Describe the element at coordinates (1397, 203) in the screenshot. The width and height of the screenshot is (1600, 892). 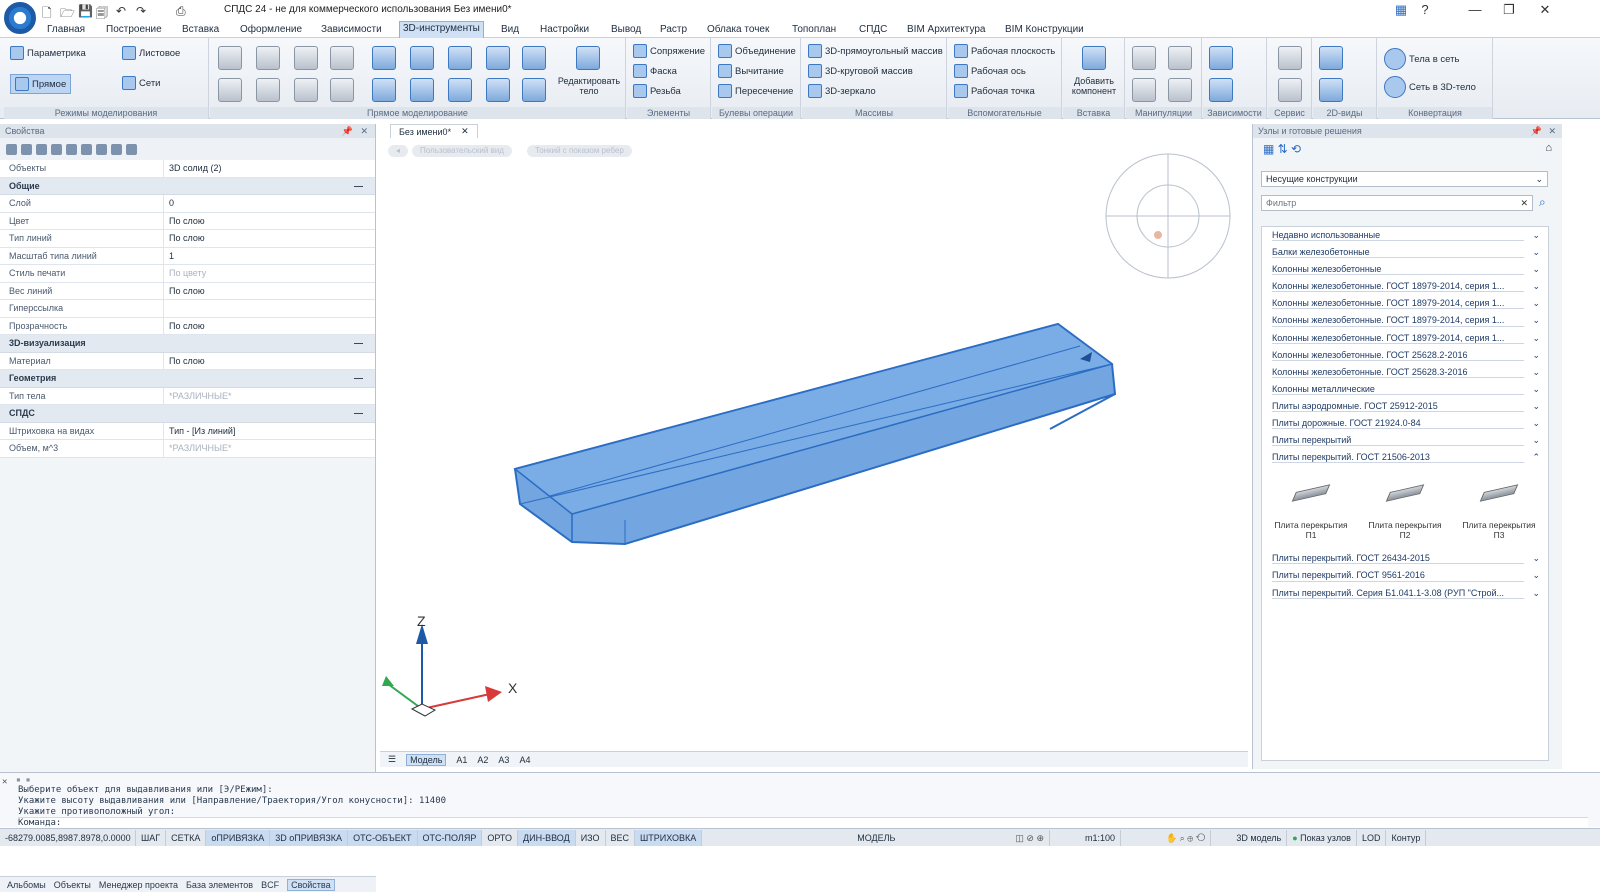
I see `filter-input: Фильтр ✕` at that location.